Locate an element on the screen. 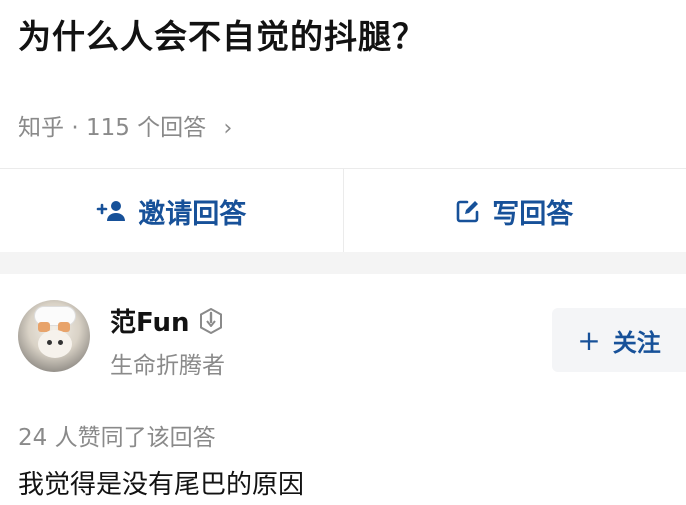  author-bio: 生命折腾者 is located at coordinates (167, 366).